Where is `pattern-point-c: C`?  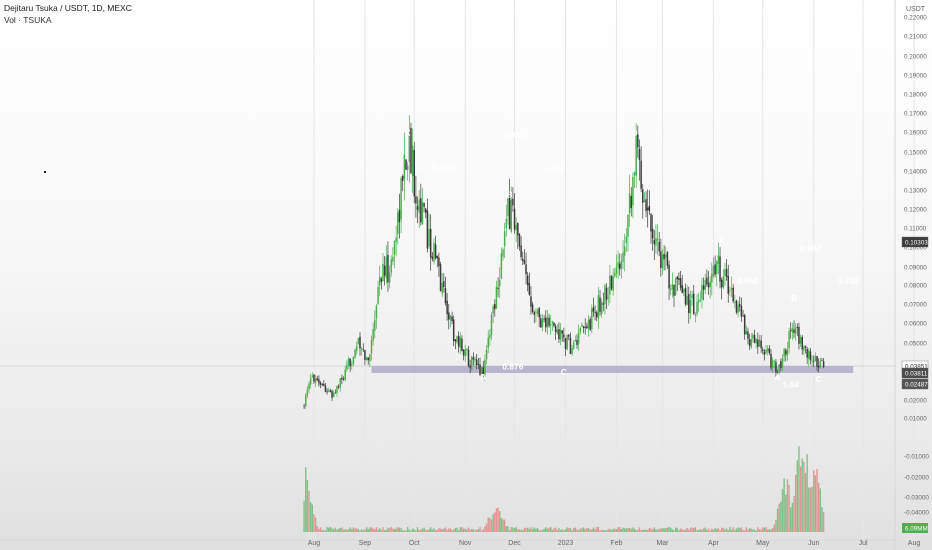
pattern-point-c: C is located at coordinates (819, 379).